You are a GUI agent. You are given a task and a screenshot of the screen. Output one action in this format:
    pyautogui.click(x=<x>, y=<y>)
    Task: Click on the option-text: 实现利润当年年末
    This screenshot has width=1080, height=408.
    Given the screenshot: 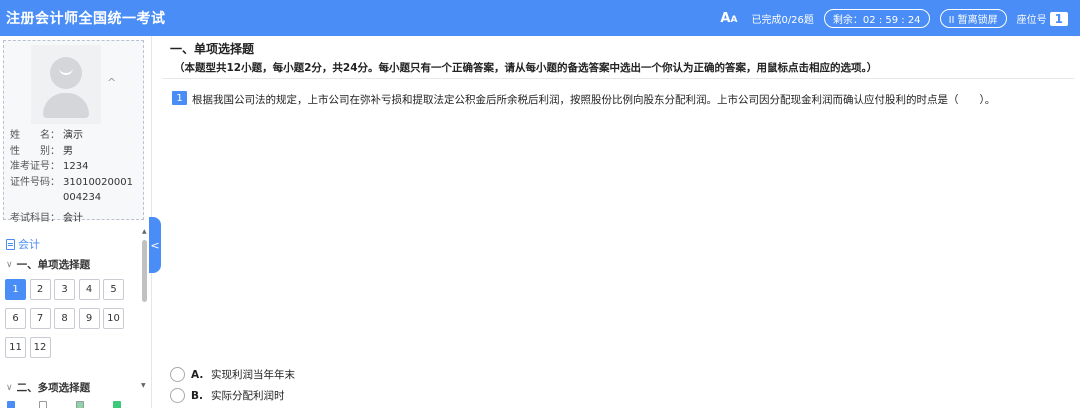 What is the action you would take?
    pyautogui.click(x=253, y=375)
    